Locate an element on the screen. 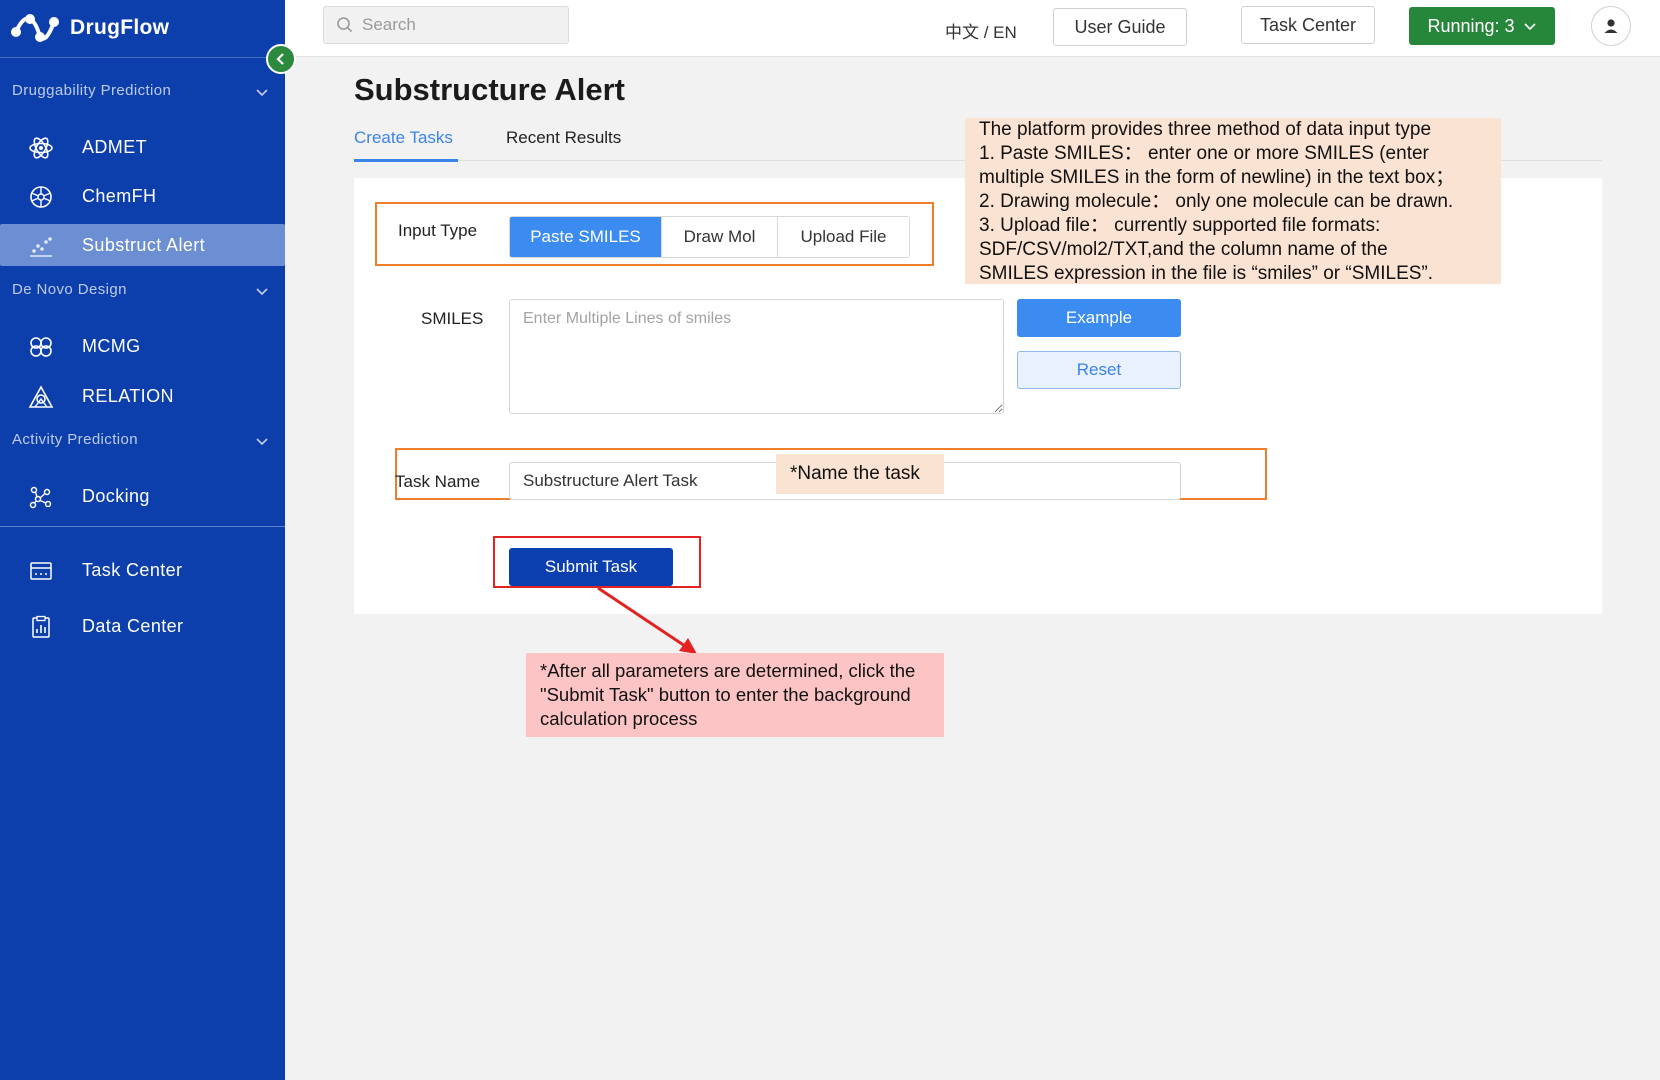  clipboard-chart-icon is located at coordinates (41, 626).